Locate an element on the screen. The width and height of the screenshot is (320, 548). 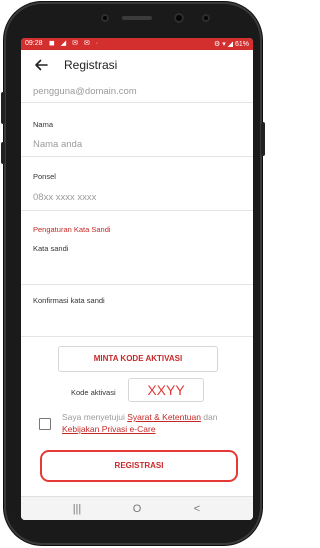
kata-sandi-label: Kata sandi is located at coordinates (51, 248).